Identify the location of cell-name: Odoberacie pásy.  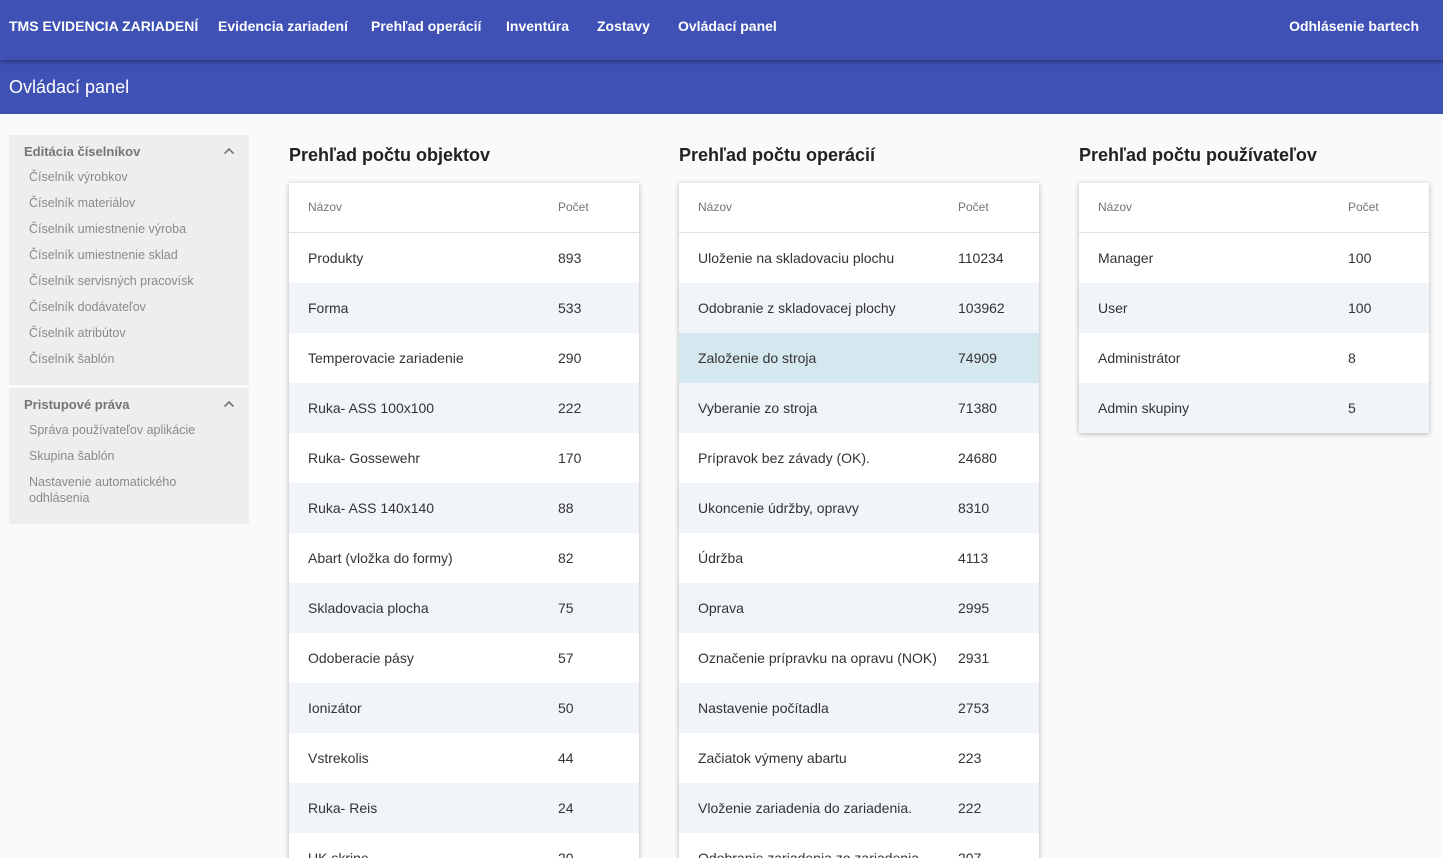
(361, 658).